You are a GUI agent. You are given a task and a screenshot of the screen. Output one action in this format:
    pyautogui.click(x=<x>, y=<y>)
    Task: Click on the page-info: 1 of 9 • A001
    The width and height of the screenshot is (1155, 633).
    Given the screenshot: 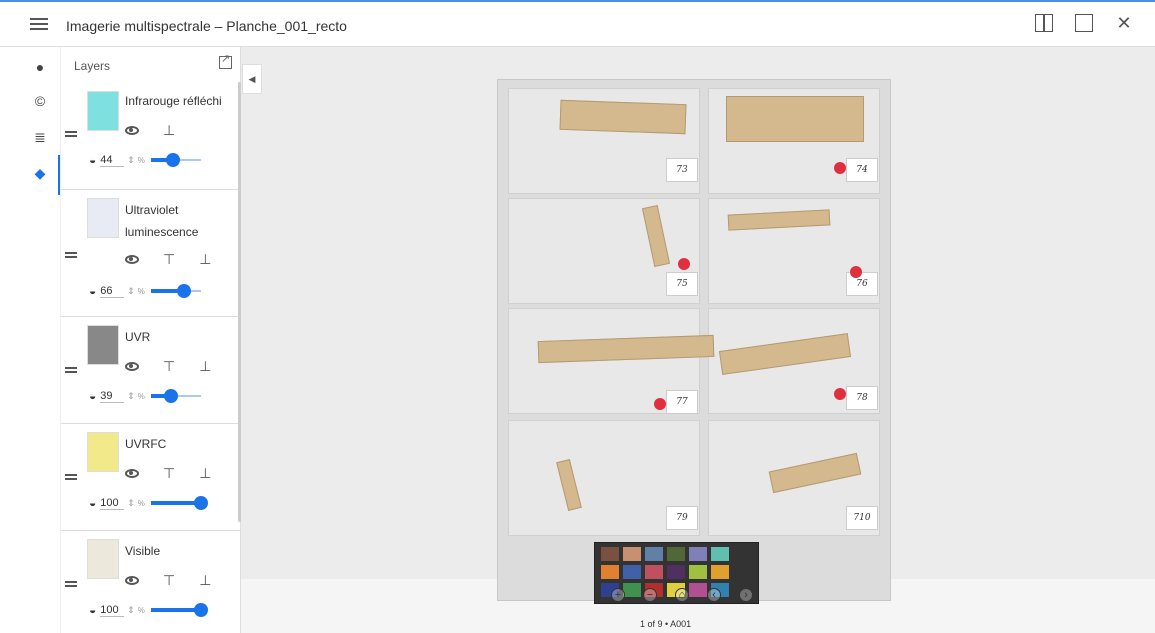 What is the action you would take?
    pyautogui.click(x=666, y=624)
    